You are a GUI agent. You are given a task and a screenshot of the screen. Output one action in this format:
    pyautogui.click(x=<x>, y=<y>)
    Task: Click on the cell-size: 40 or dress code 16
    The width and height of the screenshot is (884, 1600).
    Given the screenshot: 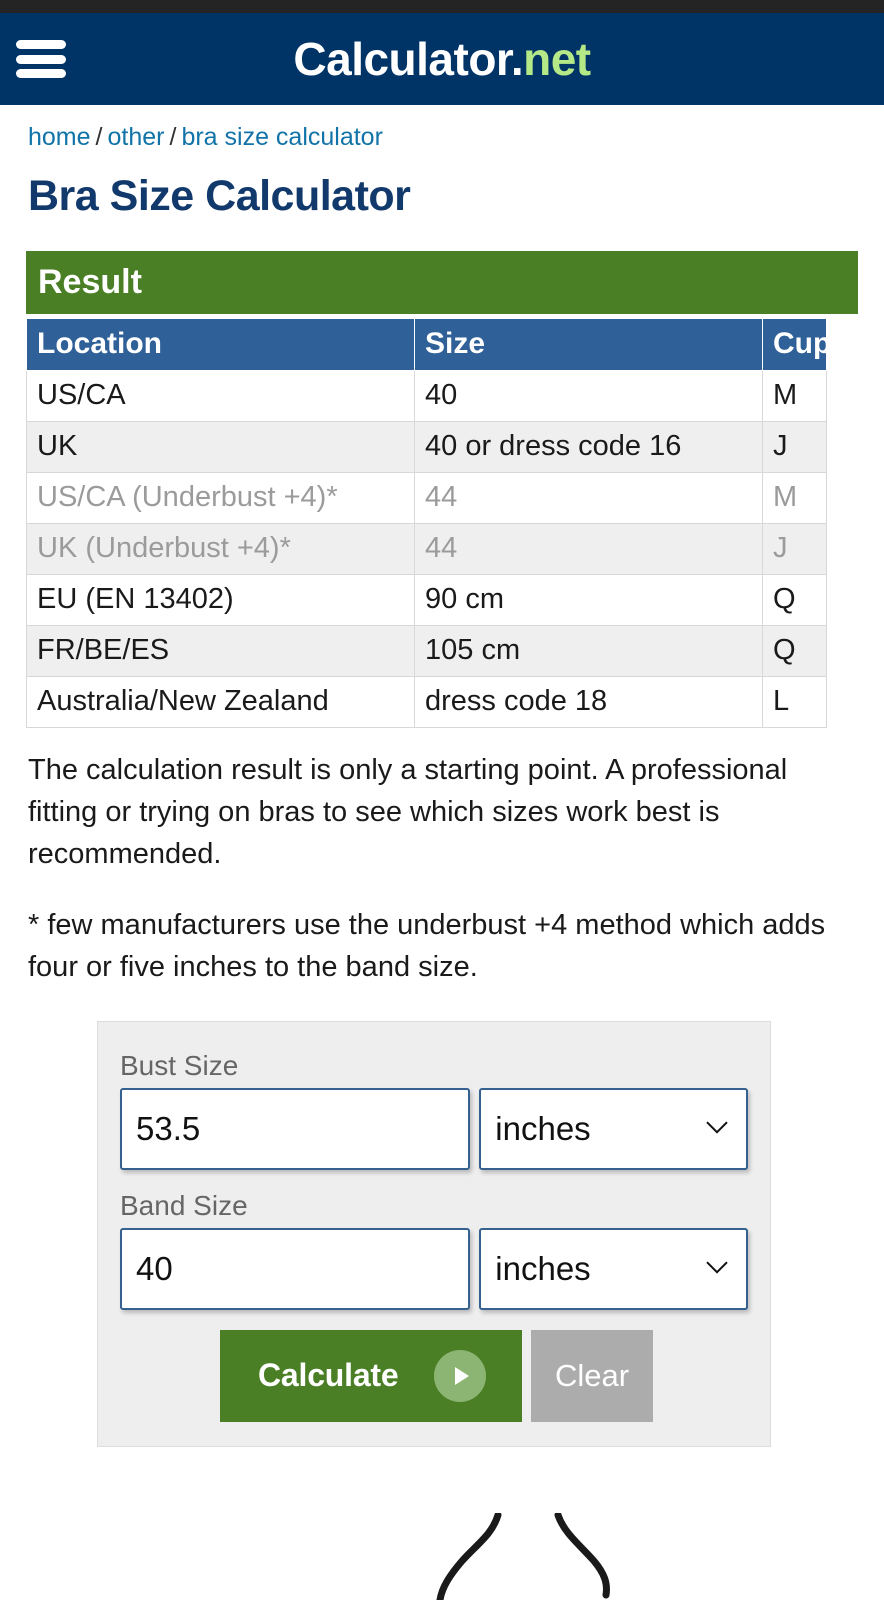 What is the action you would take?
    pyautogui.click(x=588, y=447)
    